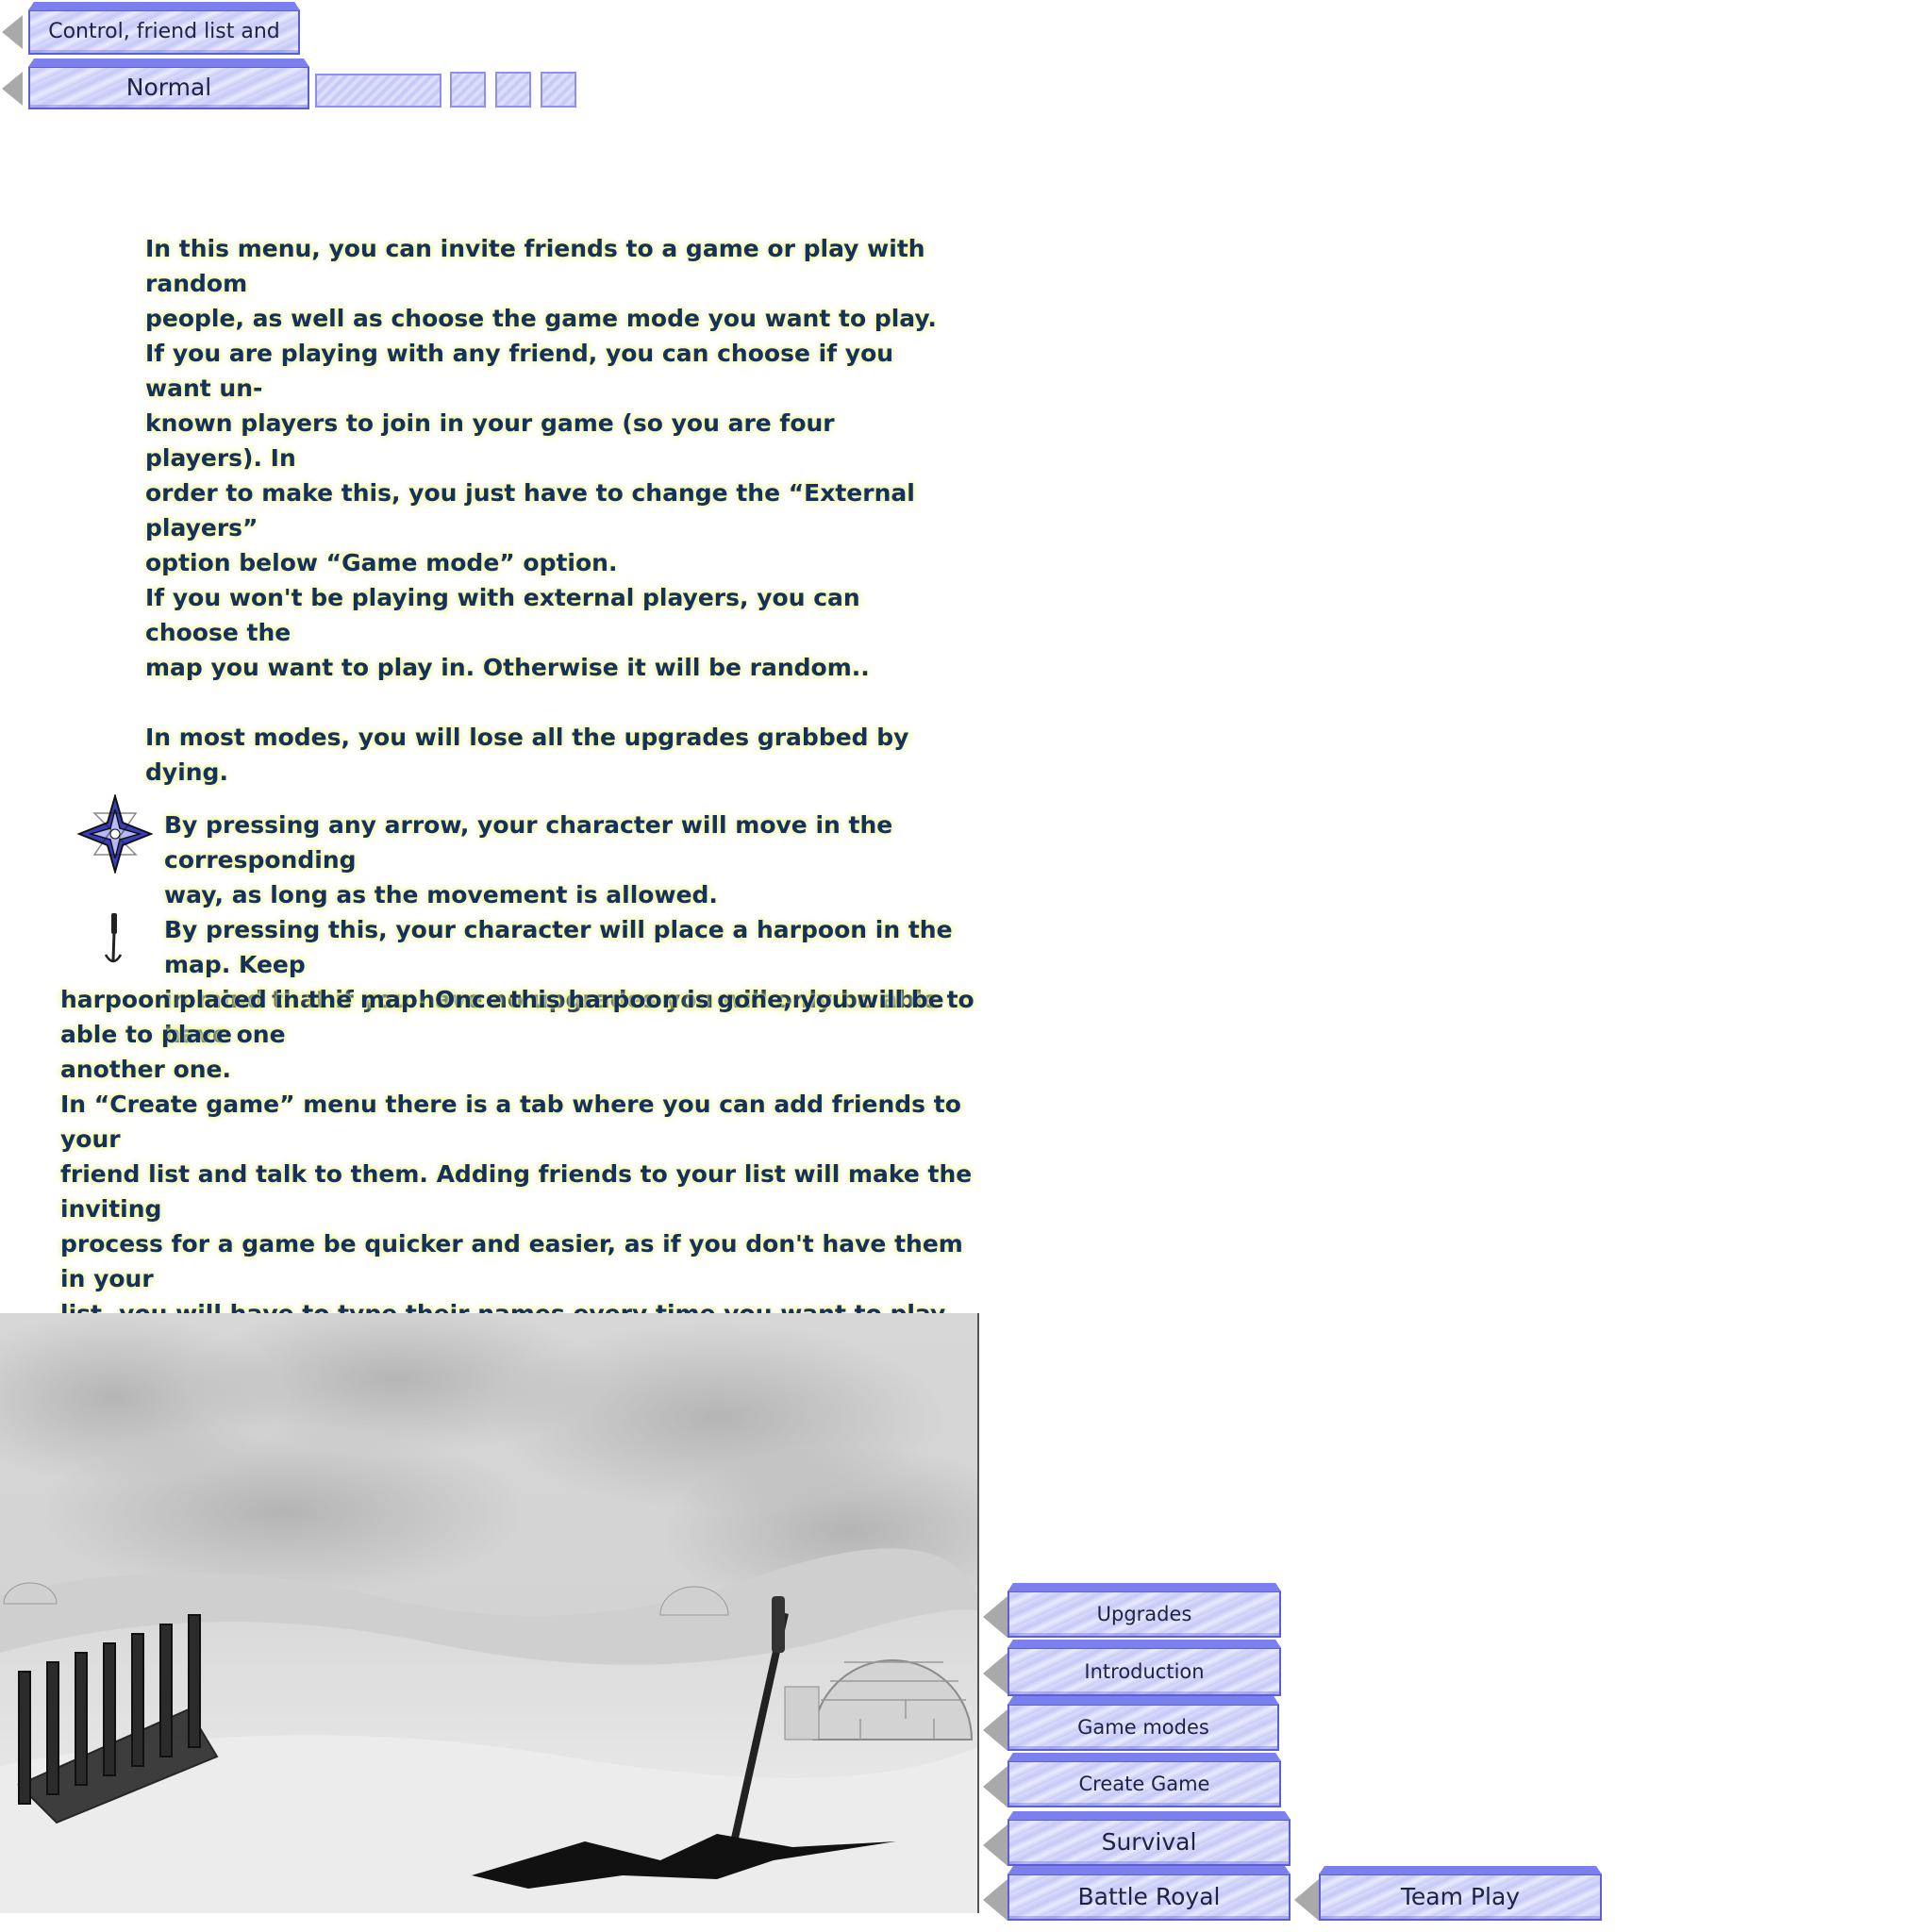  I want to click on upgrades-label: Upgrades, so click(1144, 1614).